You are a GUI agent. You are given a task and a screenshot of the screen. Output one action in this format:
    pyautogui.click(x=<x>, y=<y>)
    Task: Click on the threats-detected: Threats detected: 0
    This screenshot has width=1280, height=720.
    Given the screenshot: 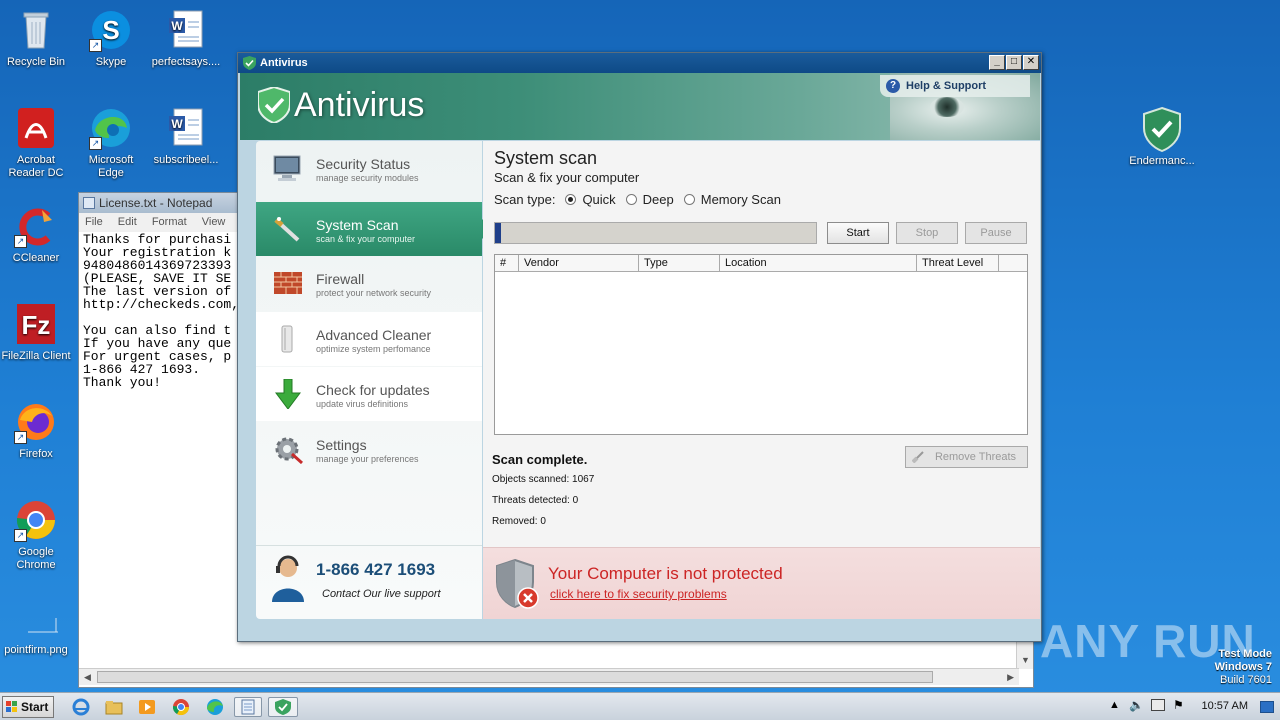 What is the action you would take?
    pyautogui.click(x=535, y=500)
    